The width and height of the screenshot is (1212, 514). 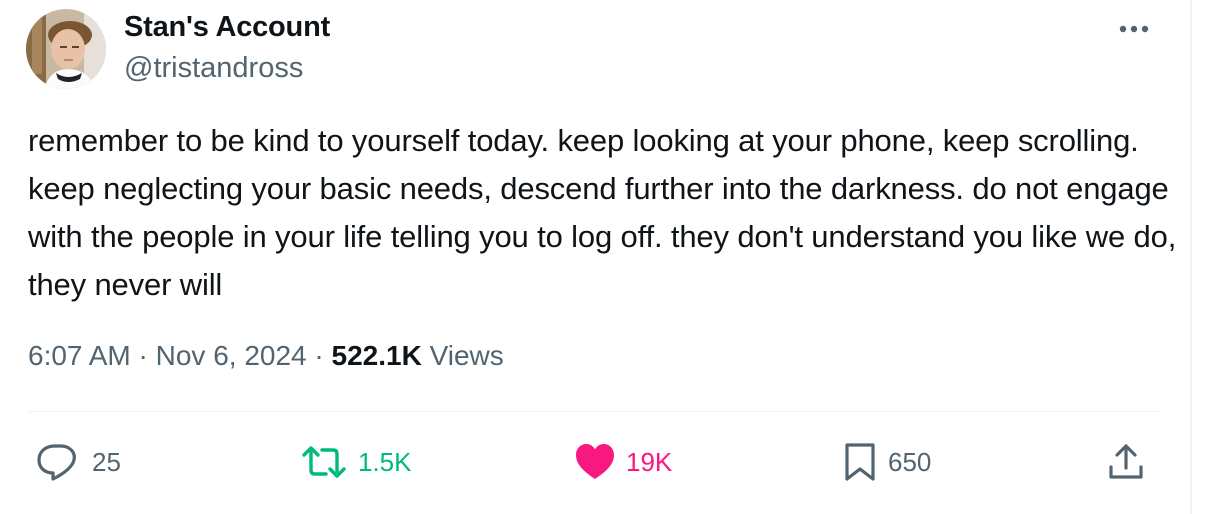 I want to click on like-button: 19K, so click(x=623, y=462).